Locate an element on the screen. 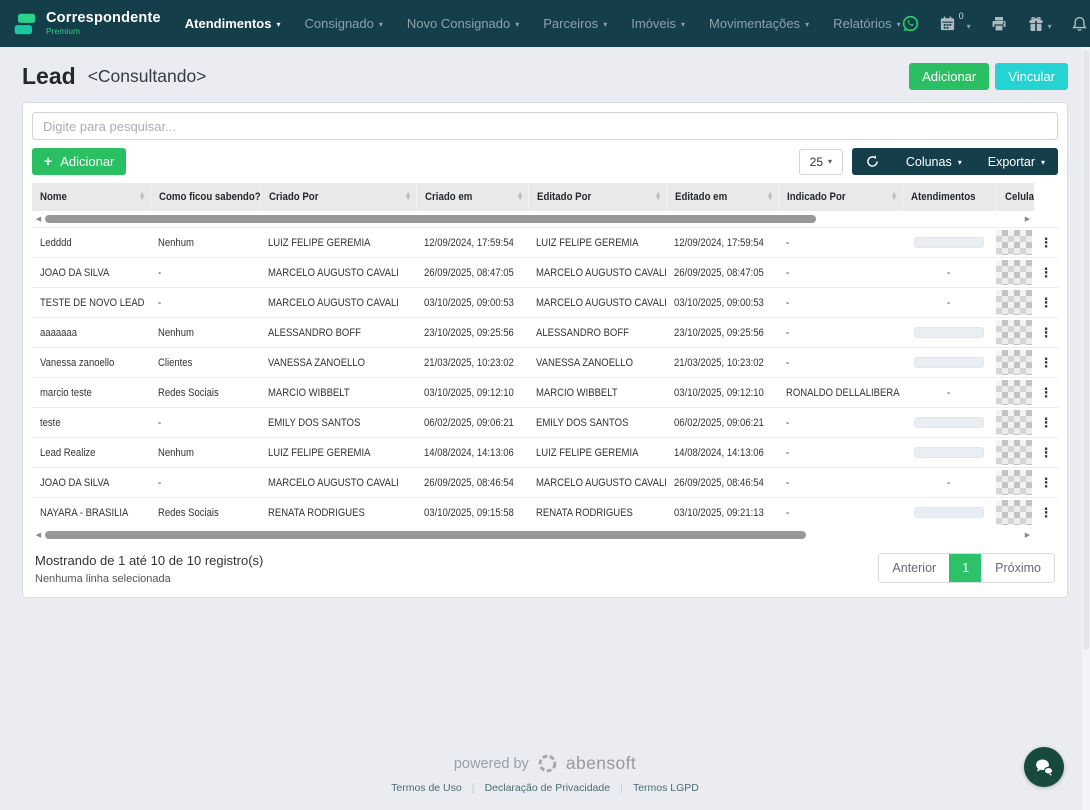  calendar-button: 0 ▾ is located at coordinates (955, 21).